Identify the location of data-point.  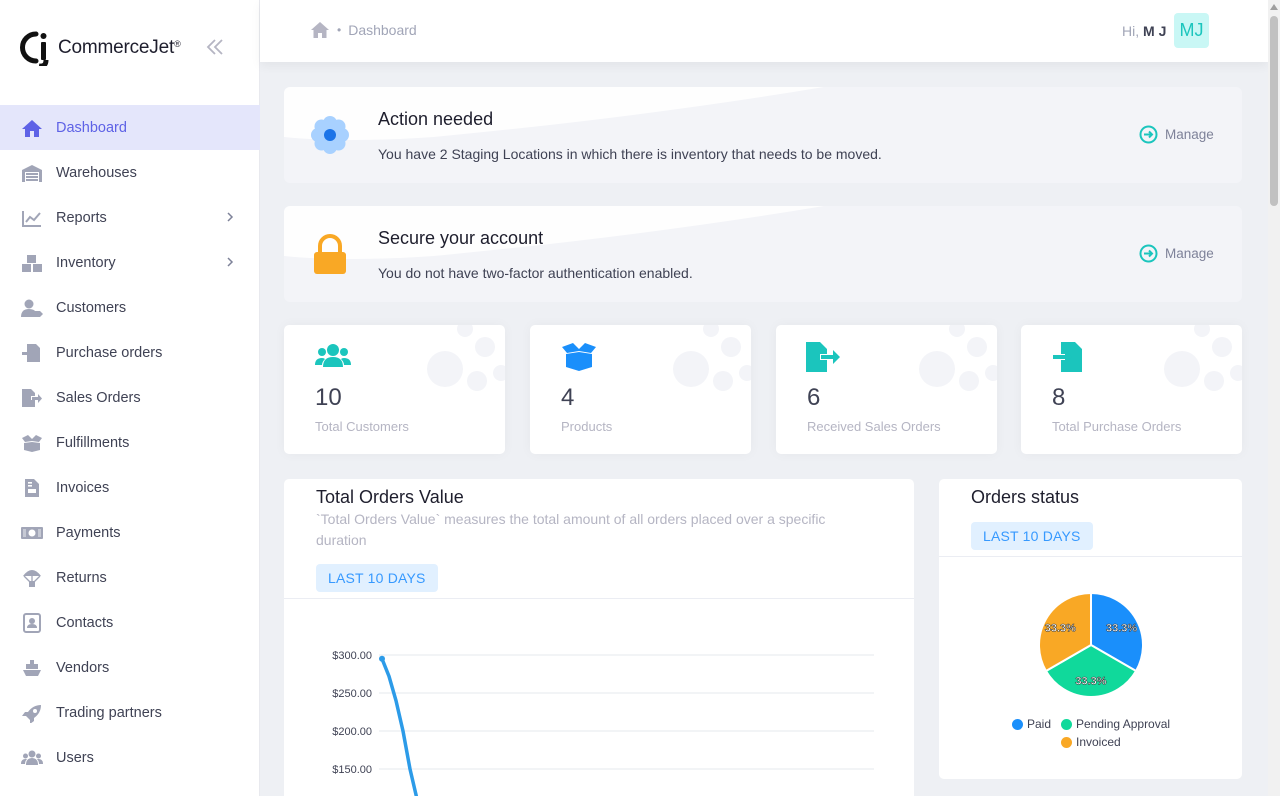
(382, 658).